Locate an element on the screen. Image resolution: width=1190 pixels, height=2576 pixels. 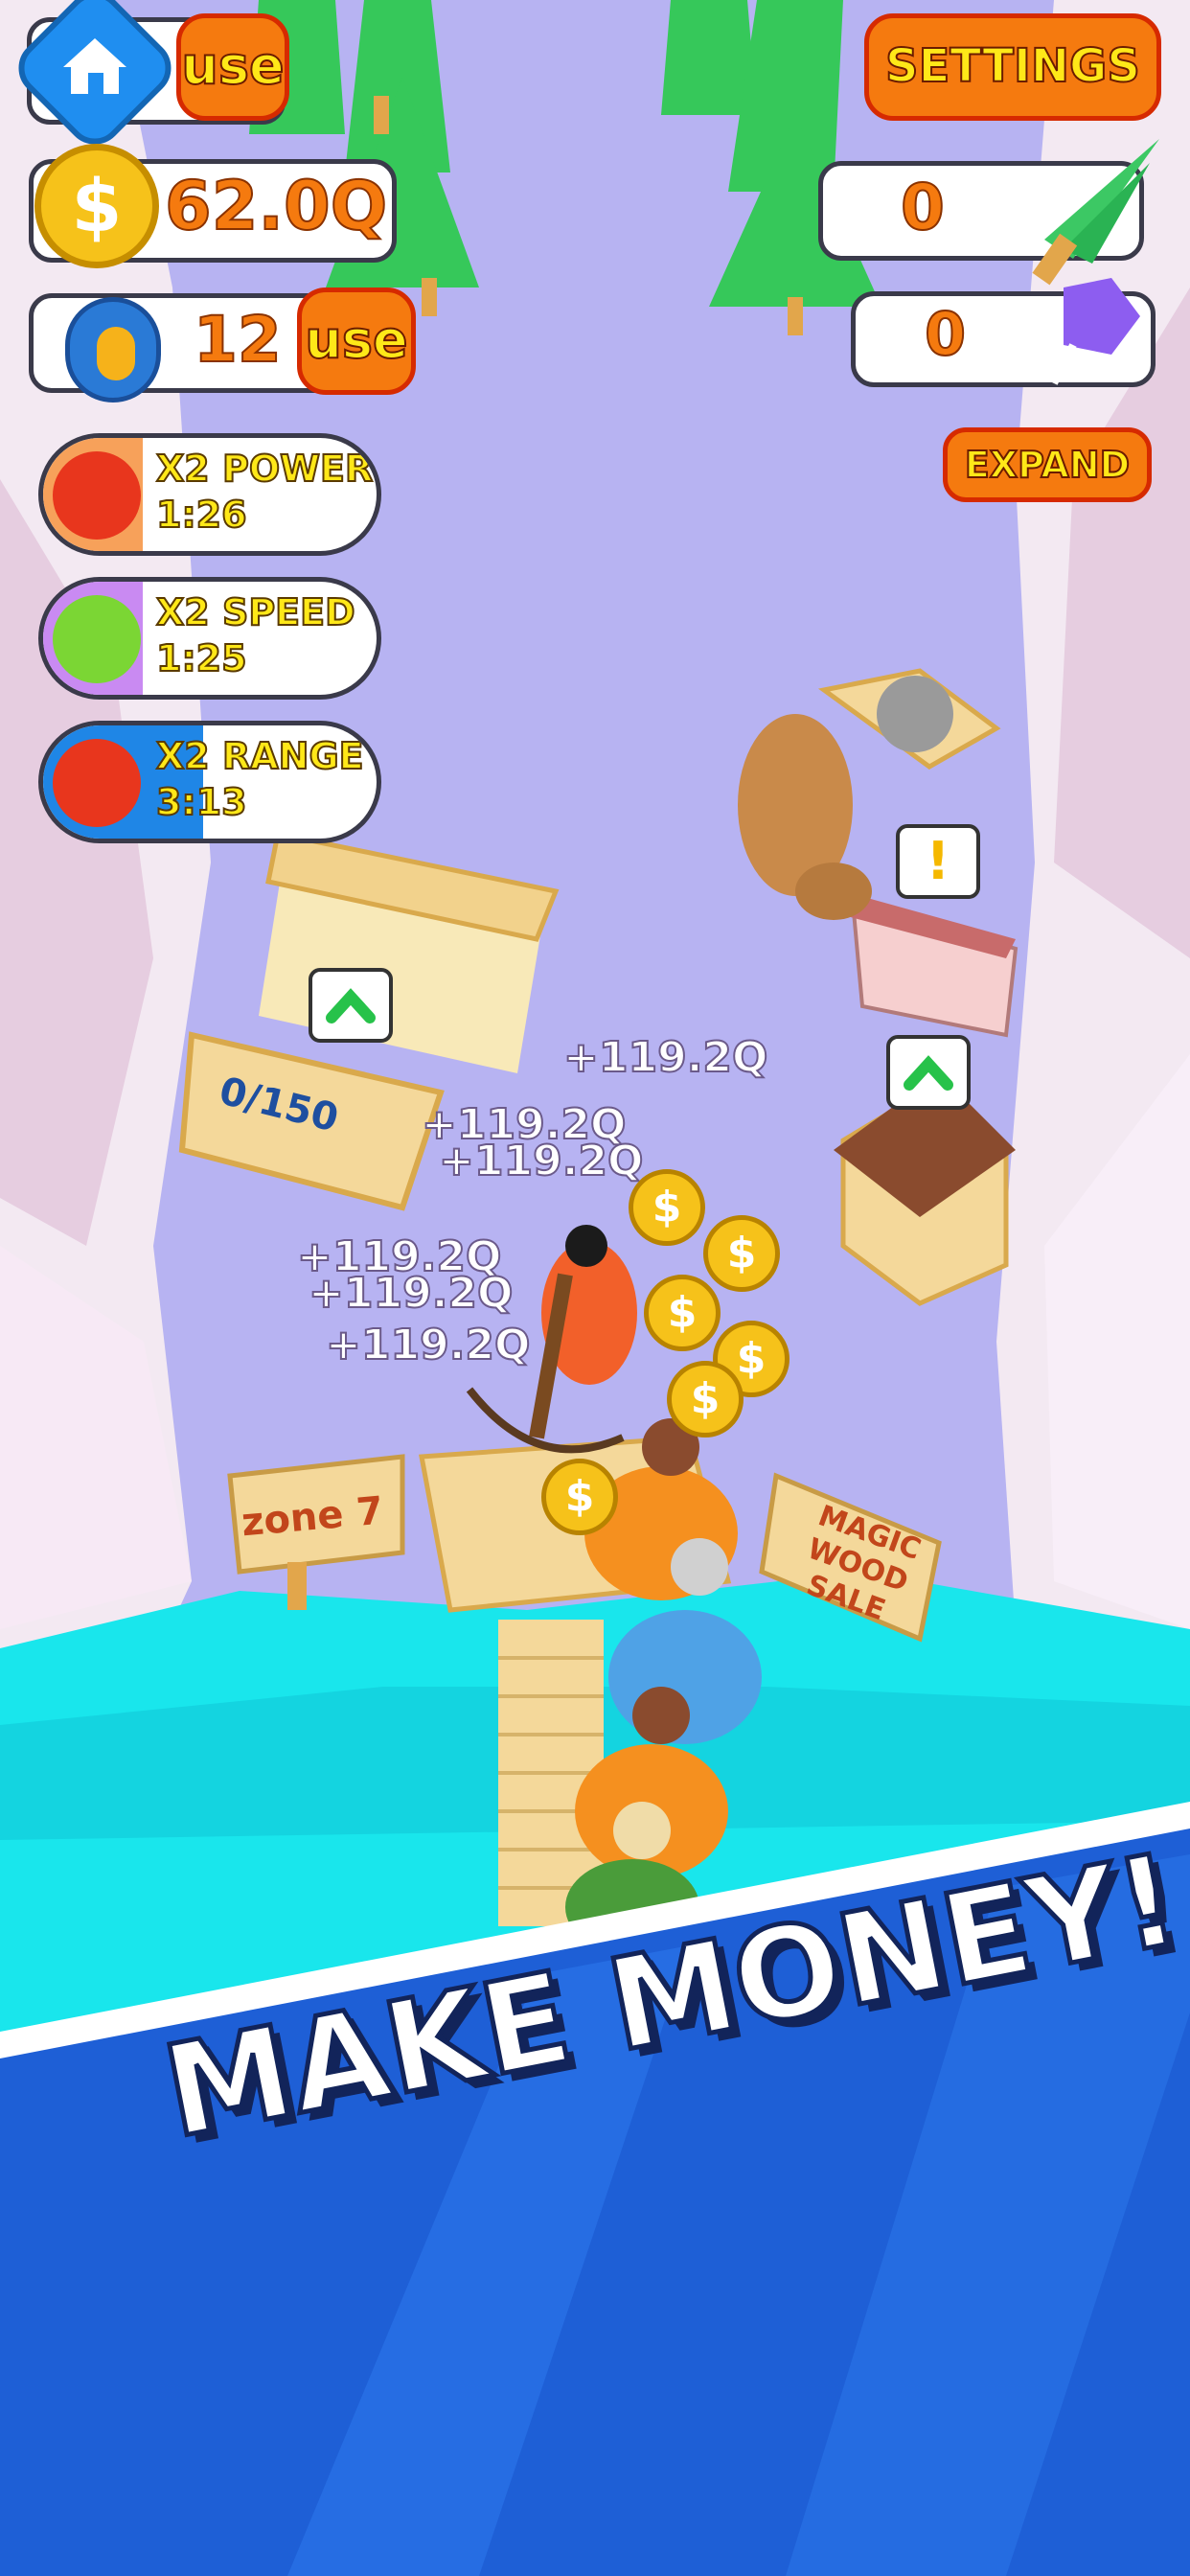
resource-value: 0 is located at coordinates (946, 334).